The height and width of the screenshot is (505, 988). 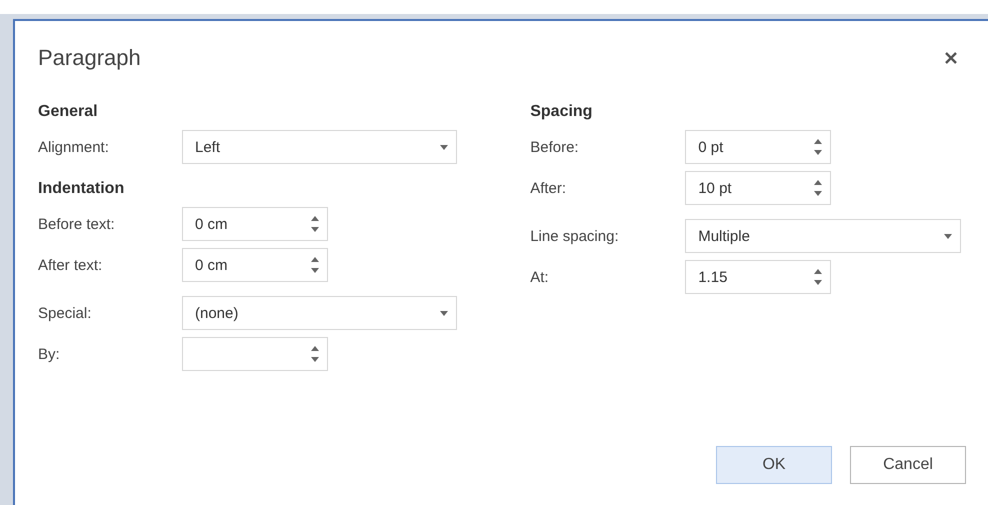 I want to click on section-heading: General, so click(x=68, y=112).